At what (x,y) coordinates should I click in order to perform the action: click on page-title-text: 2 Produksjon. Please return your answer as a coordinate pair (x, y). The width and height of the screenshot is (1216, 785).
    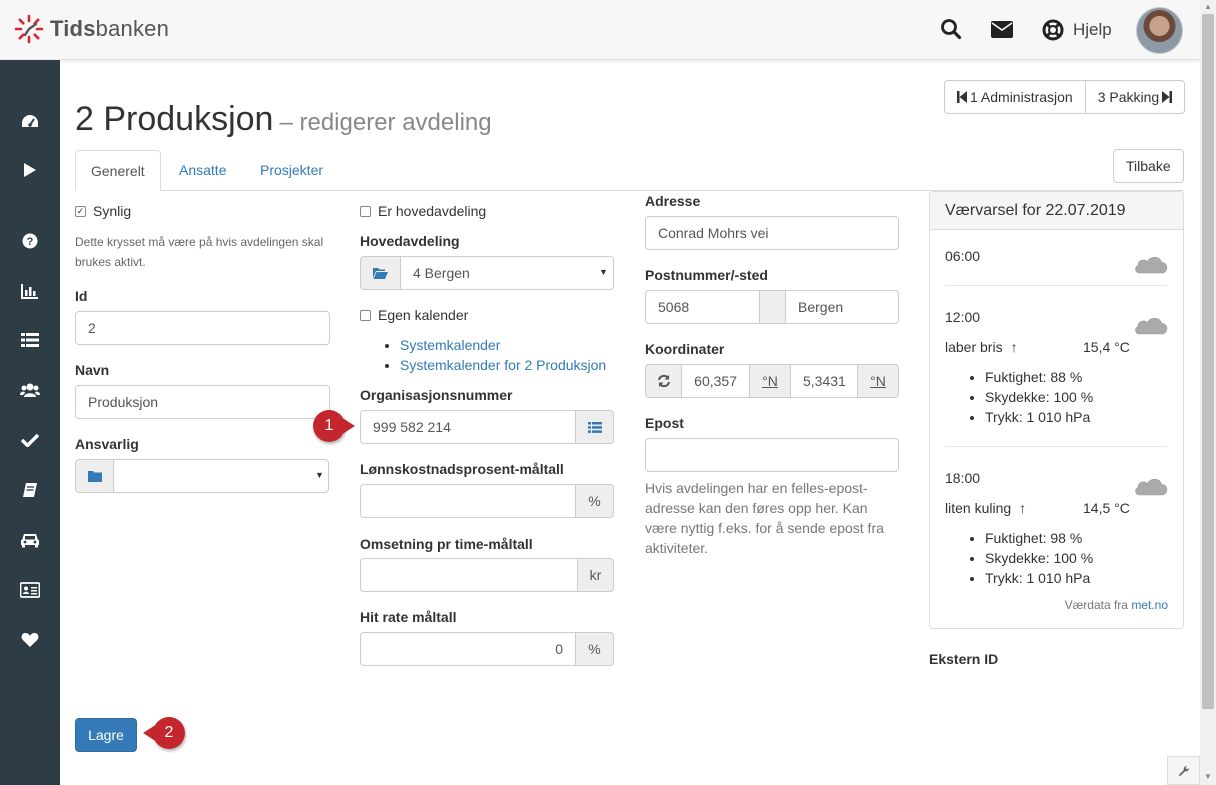
    Looking at the image, I should click on (174, 119).